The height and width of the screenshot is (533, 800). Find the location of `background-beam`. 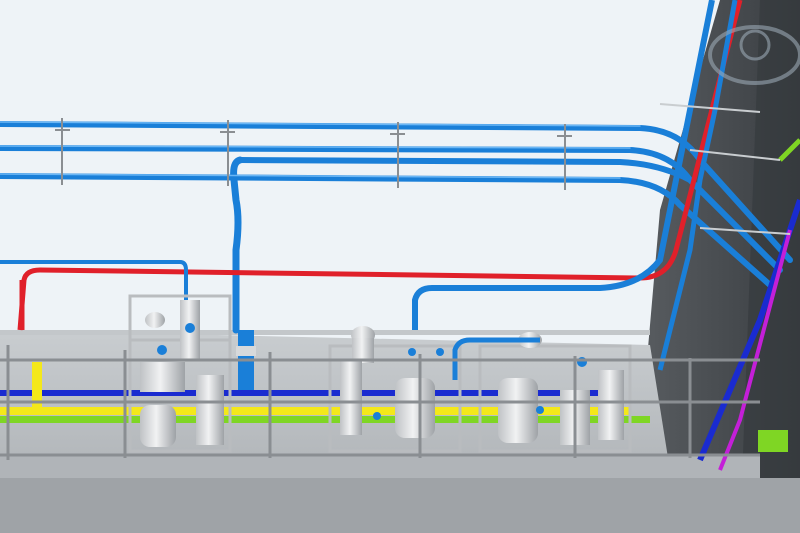

background-beam is located at coordinates (325, 332).